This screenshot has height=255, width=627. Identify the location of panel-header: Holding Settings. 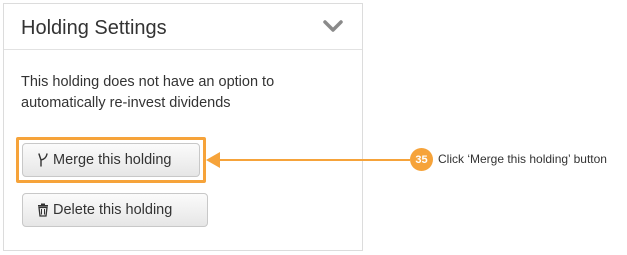
(183, 27).